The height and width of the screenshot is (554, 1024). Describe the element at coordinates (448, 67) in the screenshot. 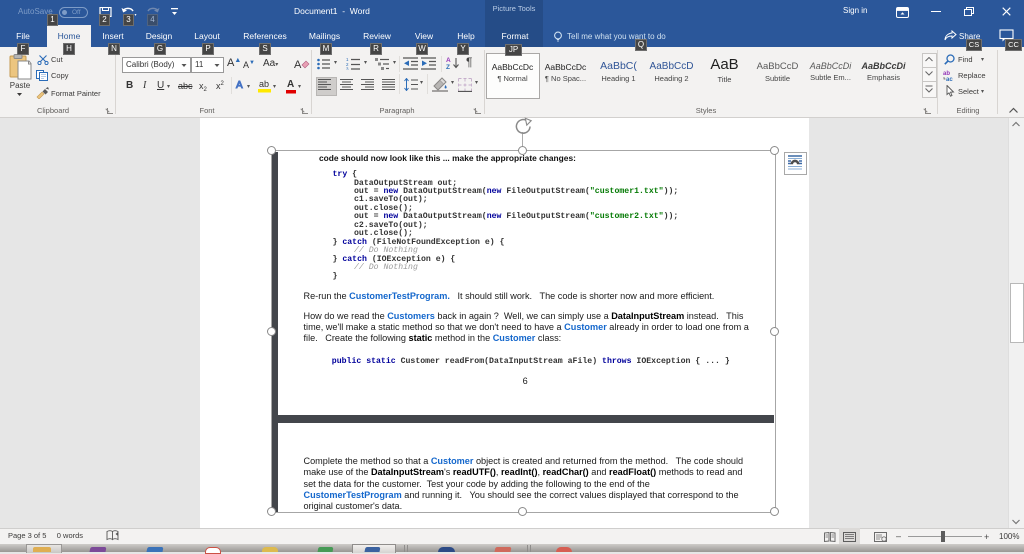

I see `svg-text: Z` at that location.